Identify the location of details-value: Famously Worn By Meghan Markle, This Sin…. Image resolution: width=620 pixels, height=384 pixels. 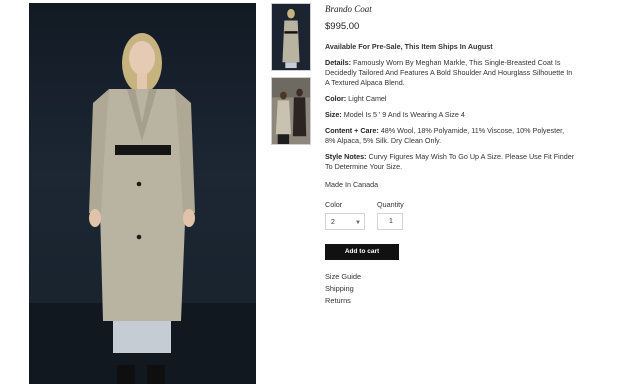
(449, 72).